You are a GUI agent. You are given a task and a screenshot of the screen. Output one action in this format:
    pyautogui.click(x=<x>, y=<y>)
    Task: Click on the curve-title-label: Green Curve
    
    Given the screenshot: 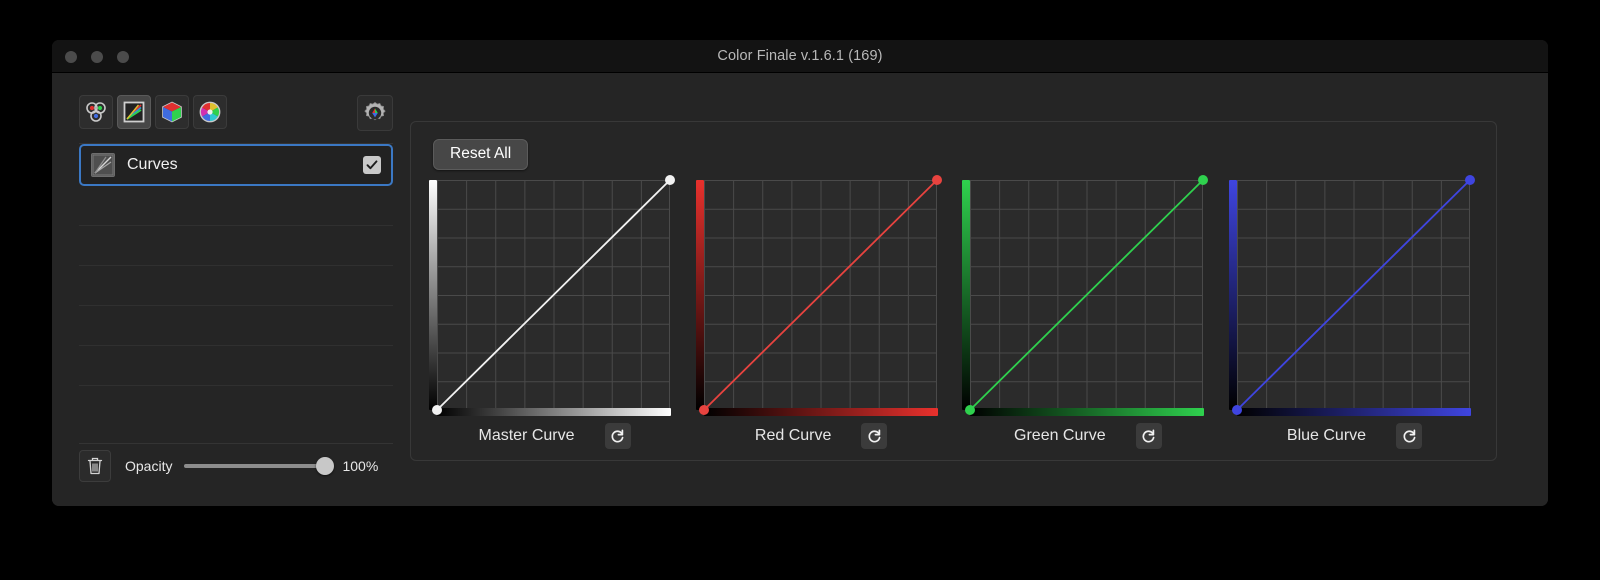 What is the action you would take?
    pyautogui.click(x=1060, y=435)
    